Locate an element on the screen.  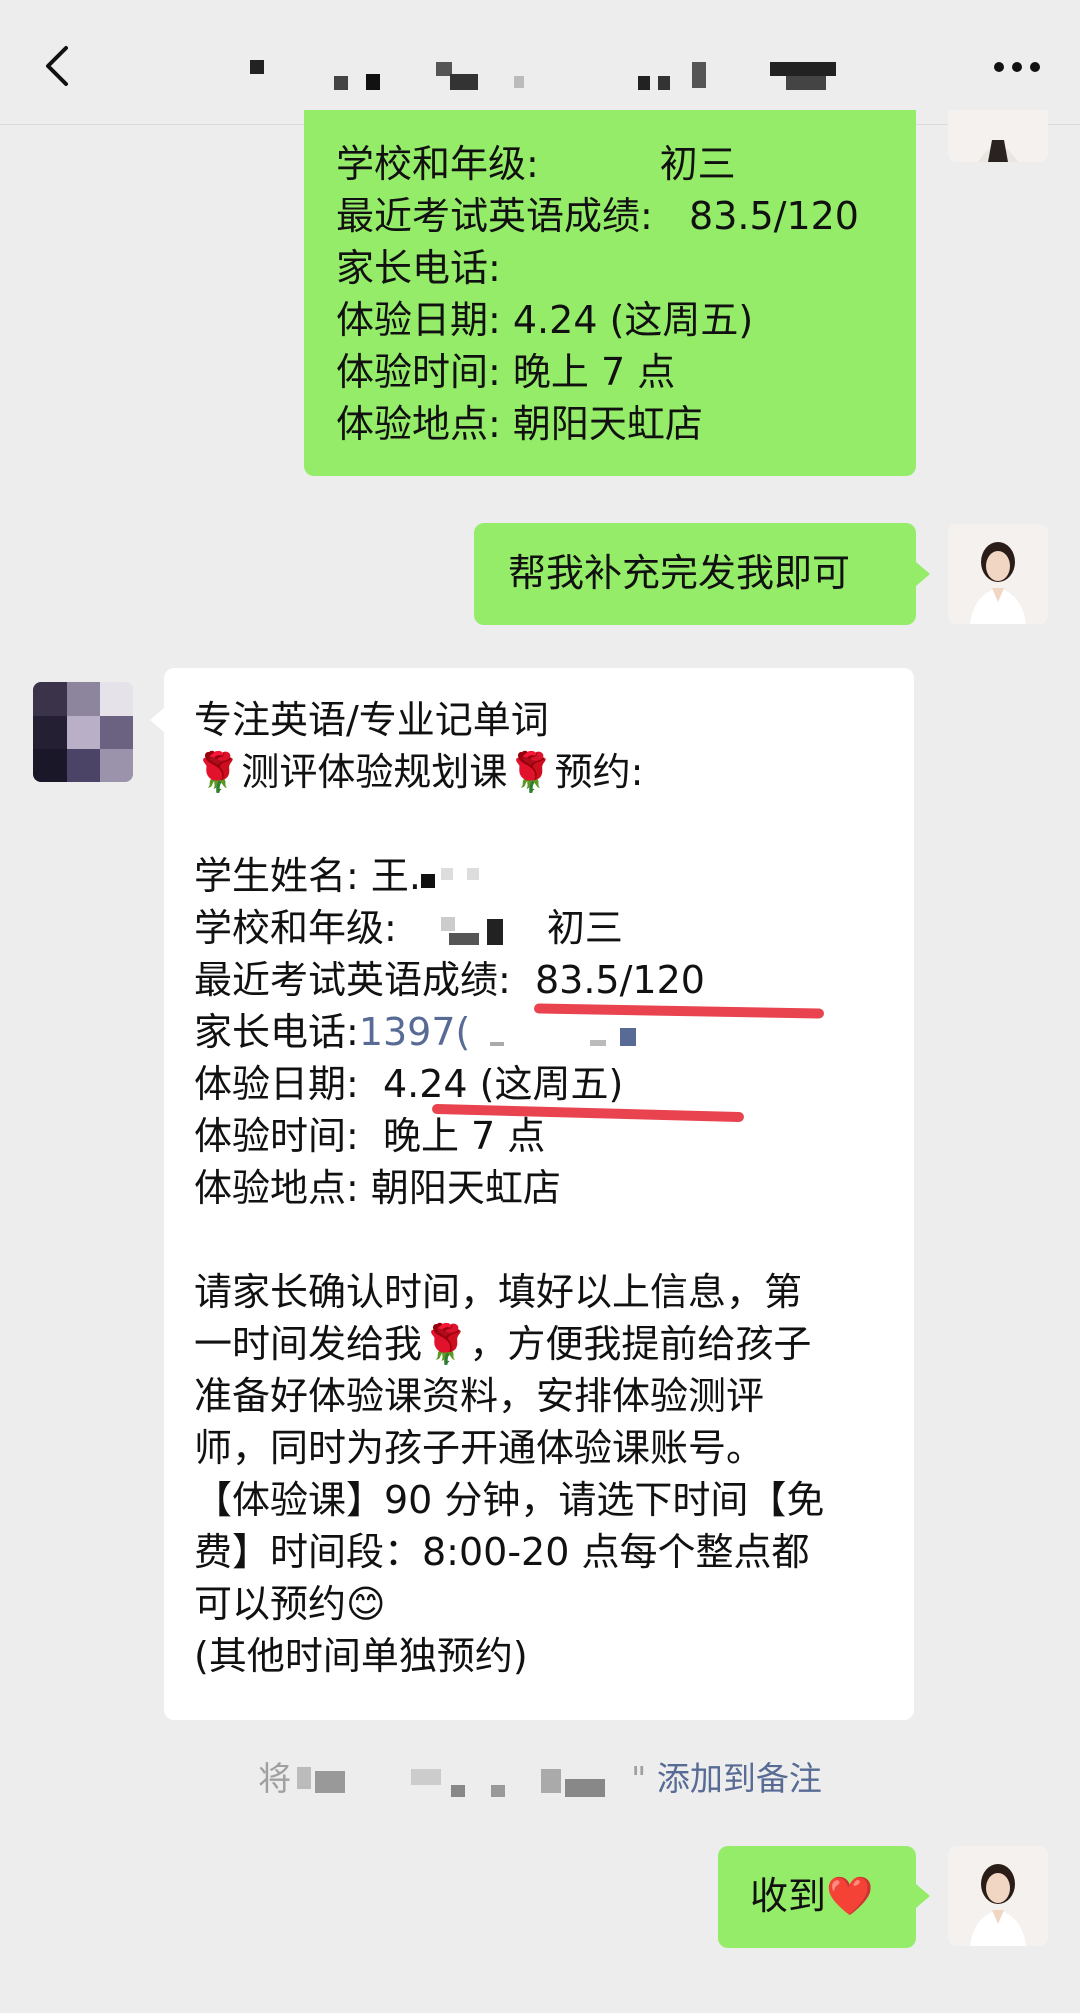
school-label: 学校和年级: is located at coordinates (295, 928).